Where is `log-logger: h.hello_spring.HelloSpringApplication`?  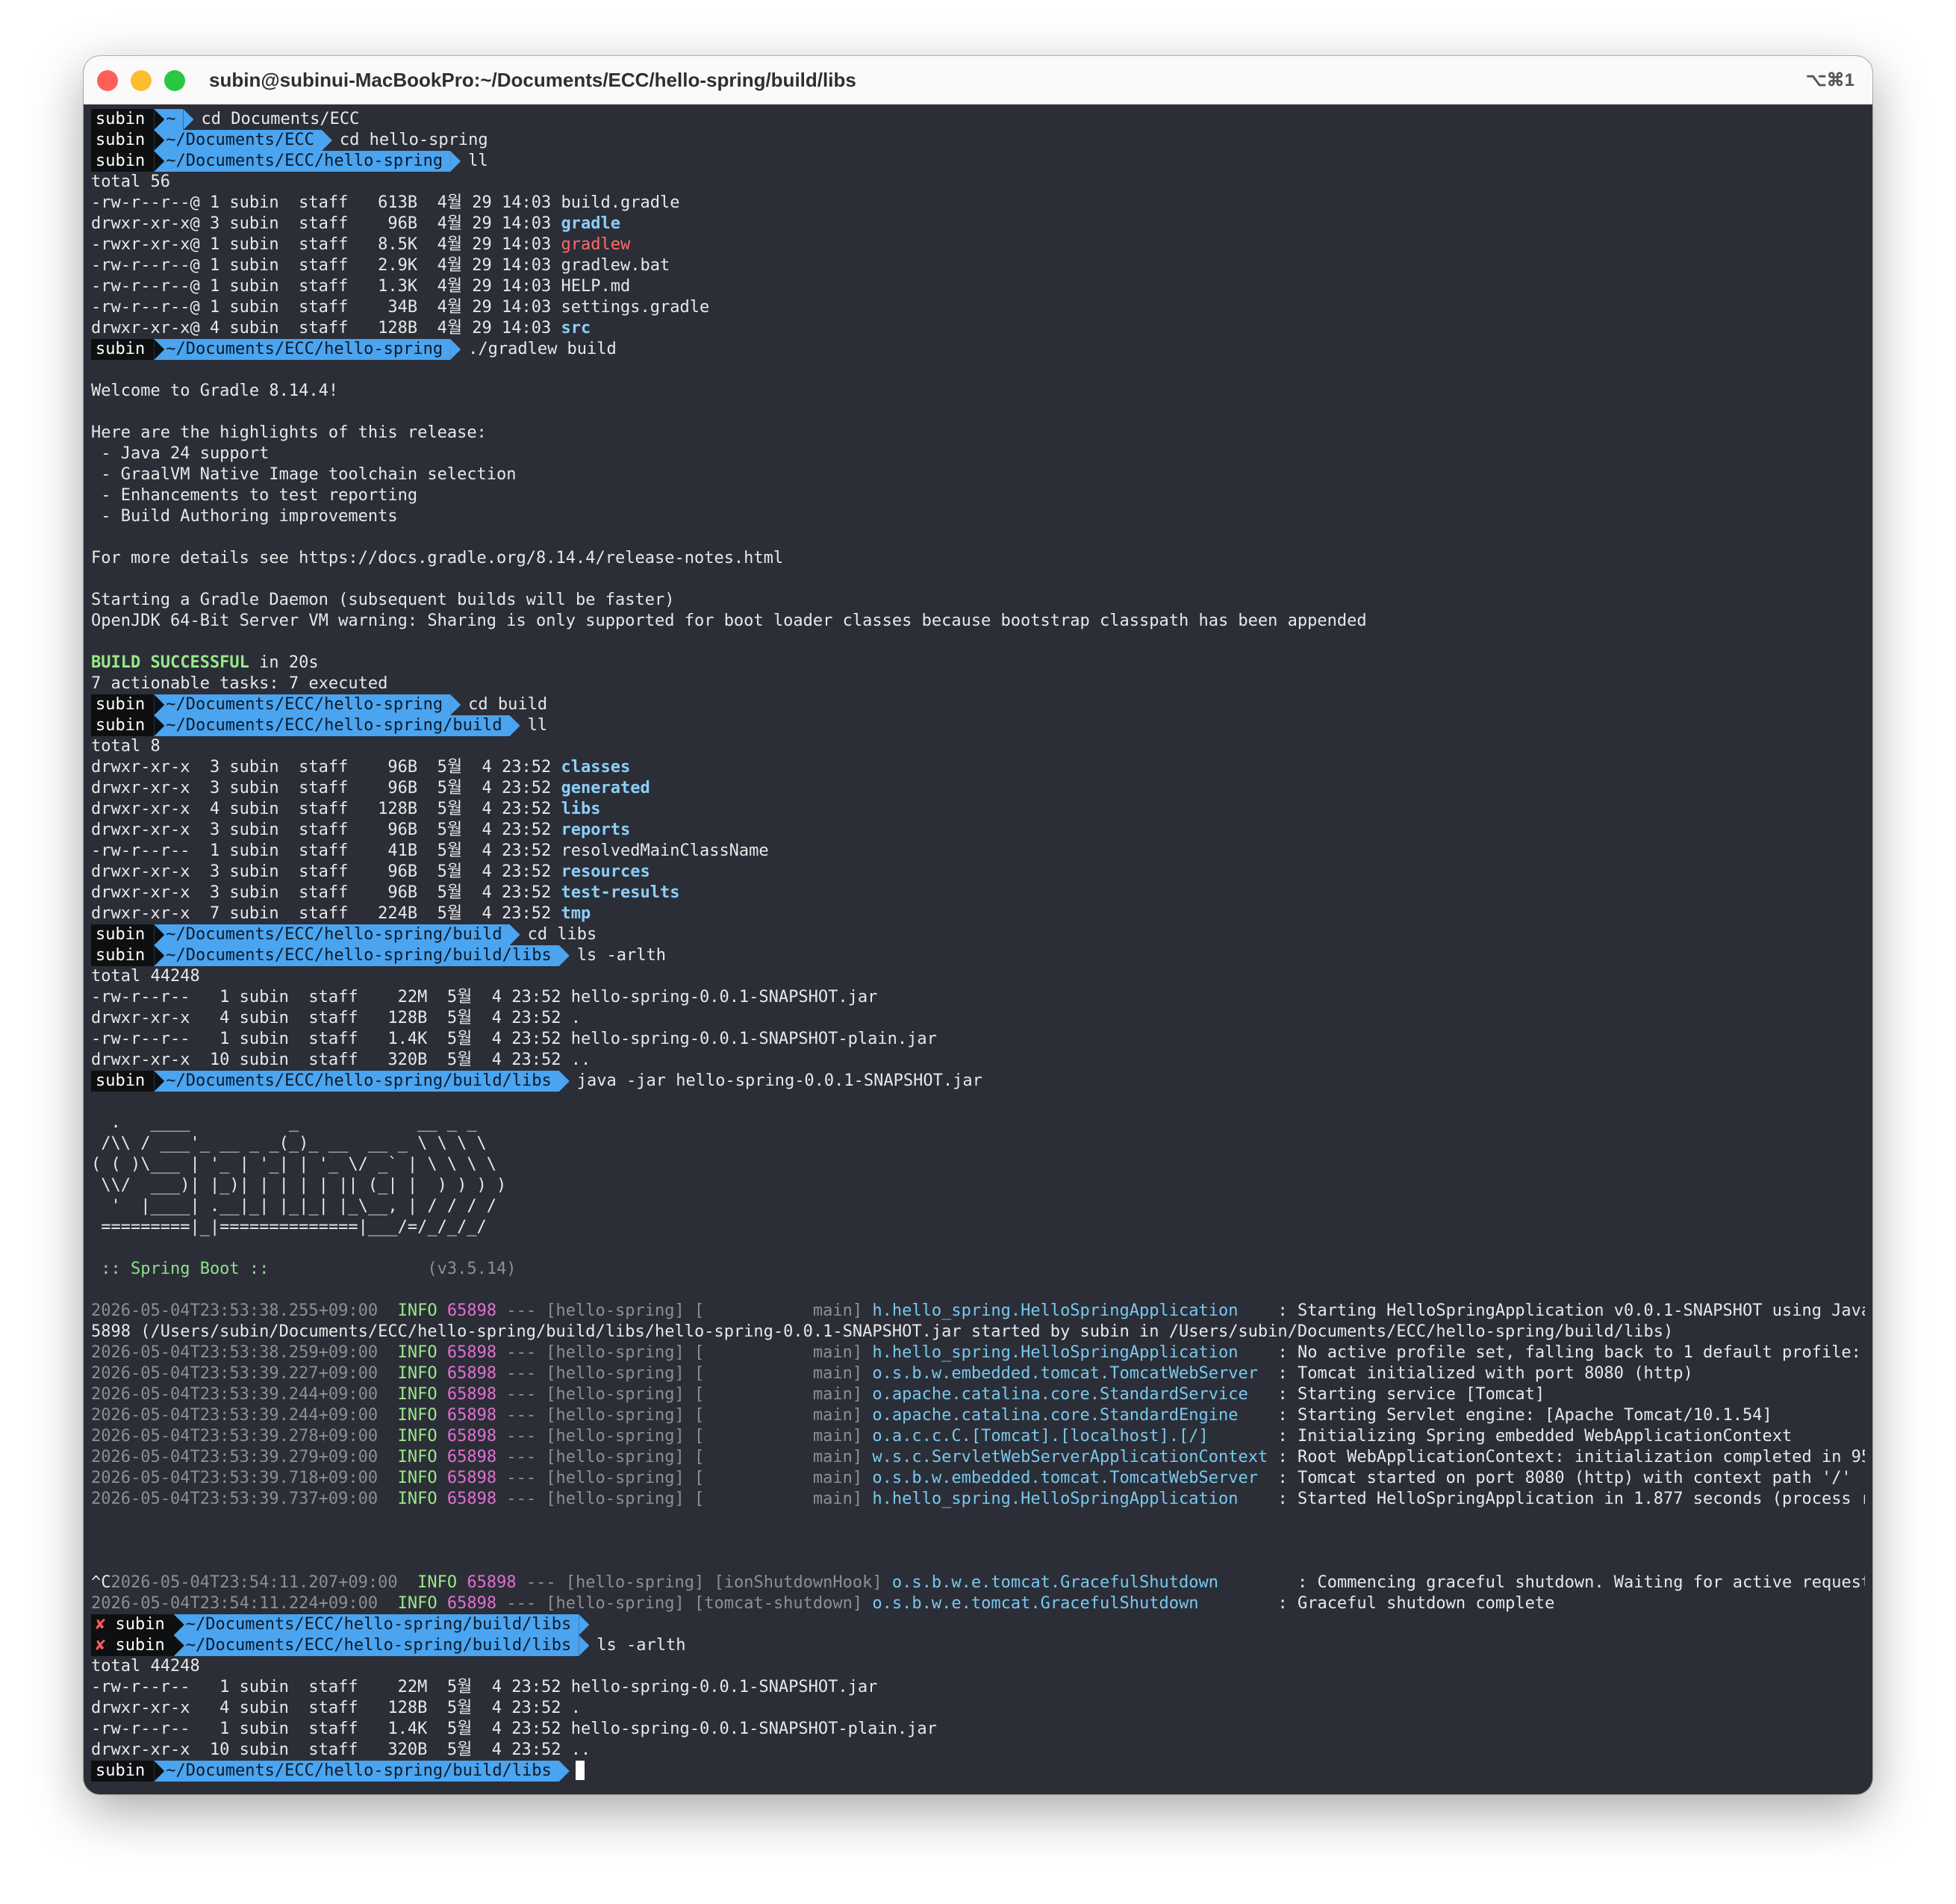 log-logger: h.hello_spring.HelloSpringApplication is located at coordinates (1070, 1499).